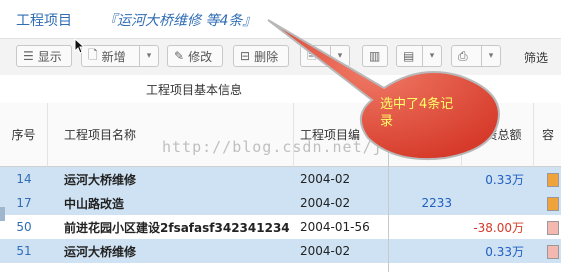 The width and height of the screenshot is (561, 272). What do you see at coordinates (171, 135) in the screenshot?
I see `column-header-name: 工程项目名称` at bounding box center [171, 135].